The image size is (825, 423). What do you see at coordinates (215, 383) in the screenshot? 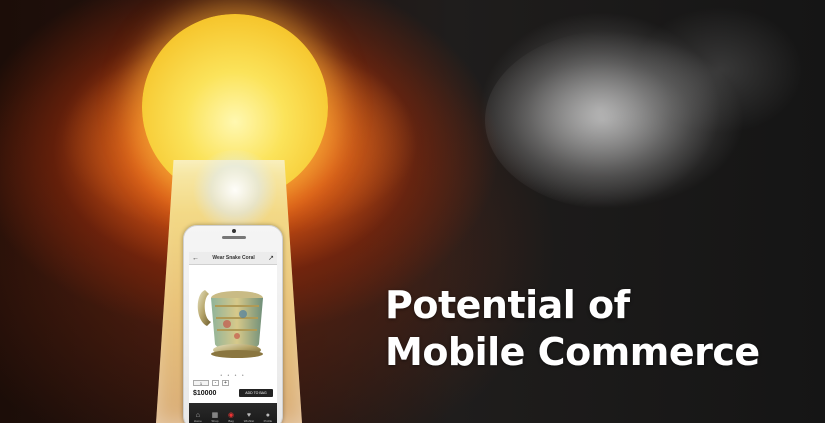
I see `quantity-minus-button: -` at bounding box center [215, 383].